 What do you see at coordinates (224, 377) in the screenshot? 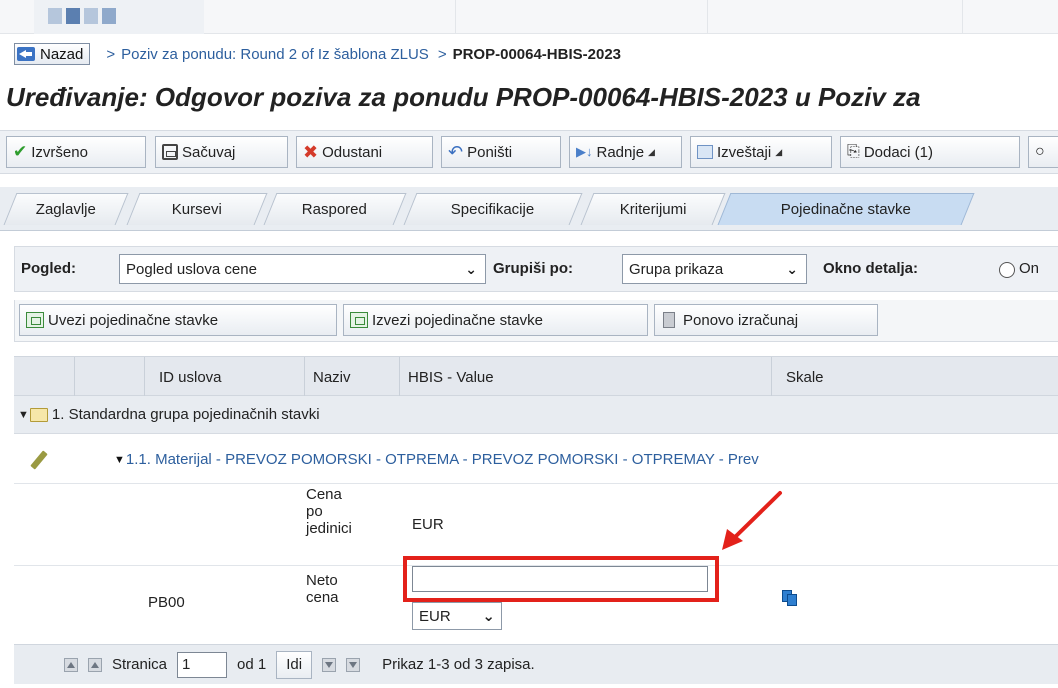
I see `column-condition-id: ID uslova` at bounding box center [224, 377].